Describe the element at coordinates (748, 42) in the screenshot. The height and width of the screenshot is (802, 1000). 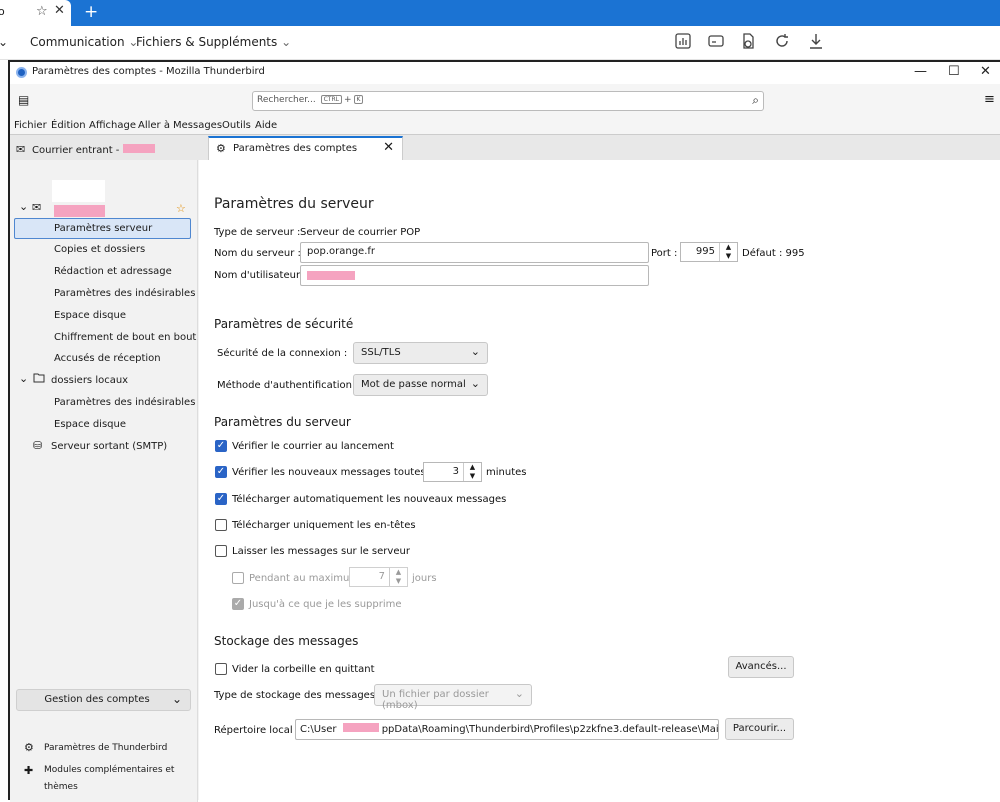
I see `share-icon` at that location.